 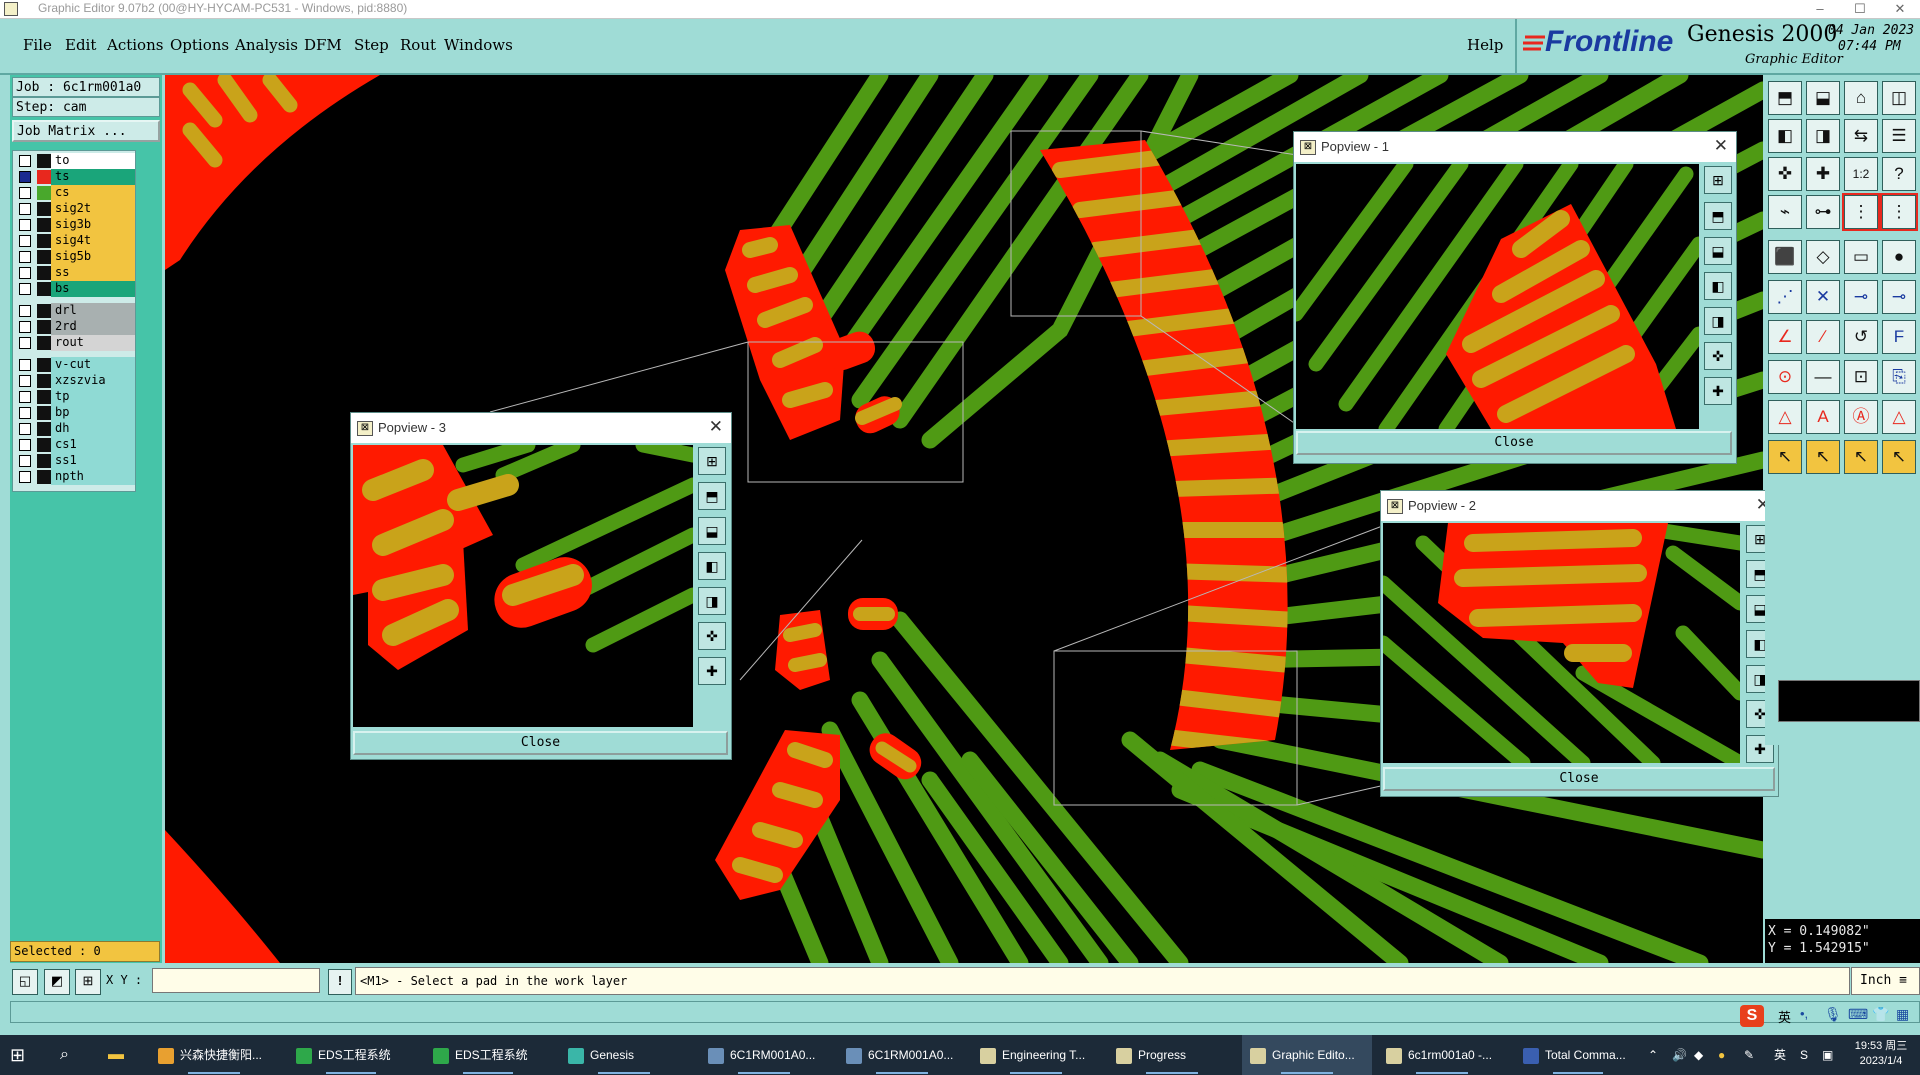 I want to click on taskbar-app-2: EDS工程系统, so click(x=487, y=1055).